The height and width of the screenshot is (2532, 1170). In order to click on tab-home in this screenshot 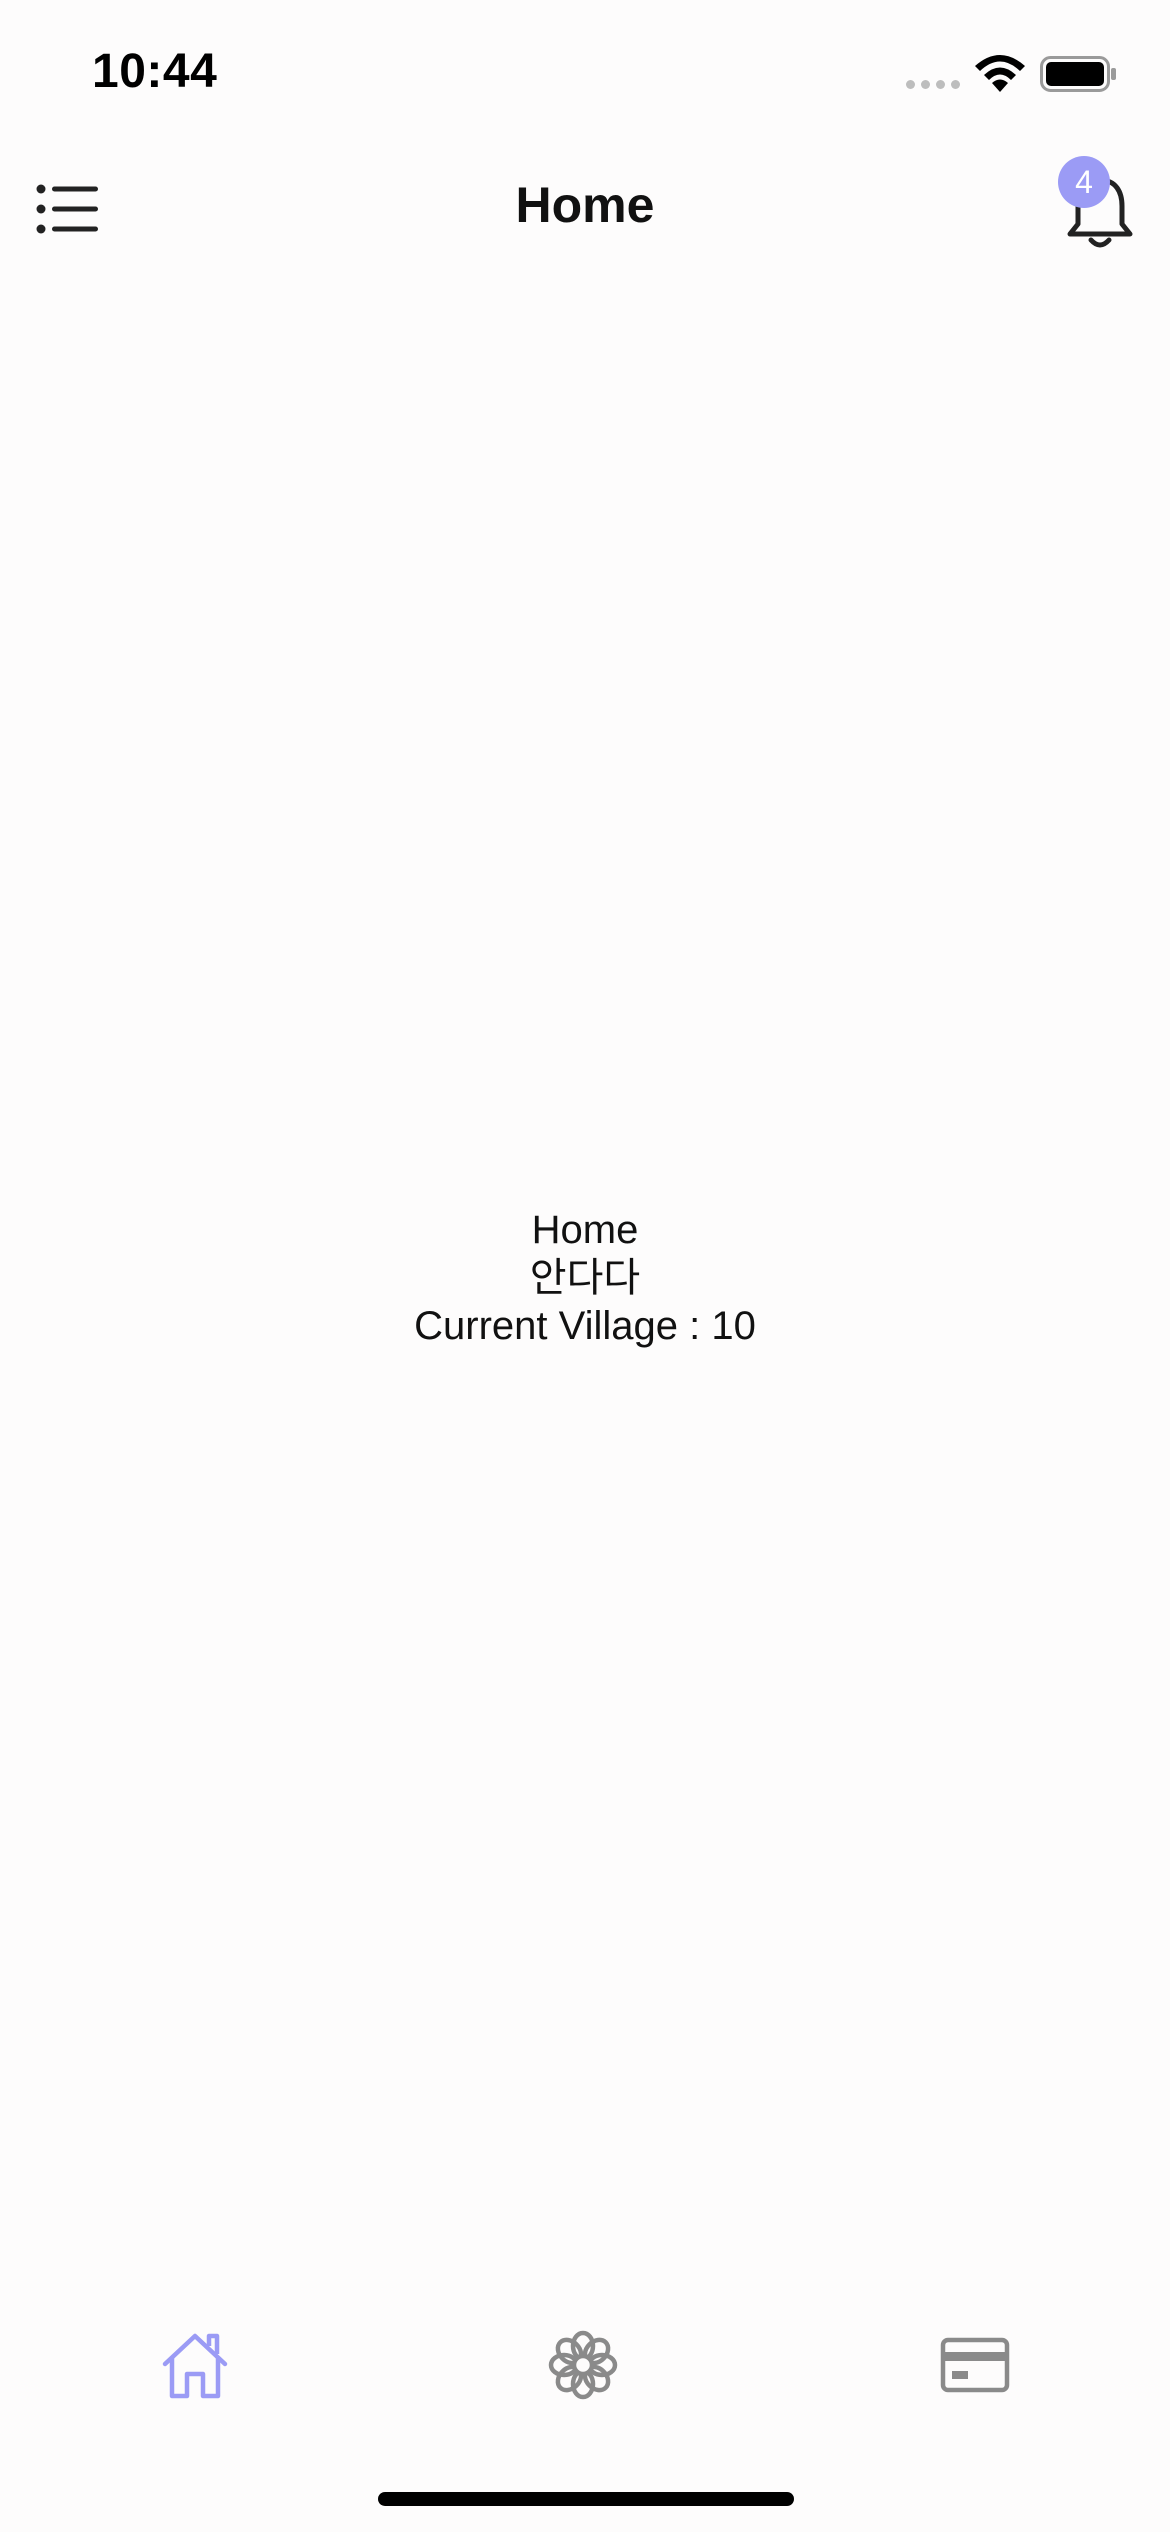, I will do `click(195, 2365)`.